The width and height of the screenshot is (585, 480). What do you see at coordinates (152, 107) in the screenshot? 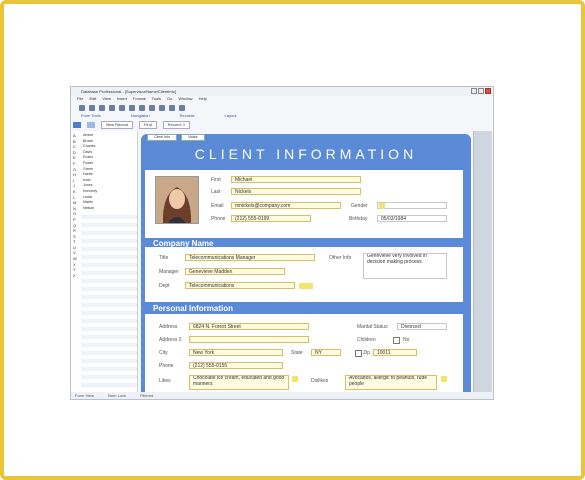
I see `first-record-icon` at bounding box center [152, 107].